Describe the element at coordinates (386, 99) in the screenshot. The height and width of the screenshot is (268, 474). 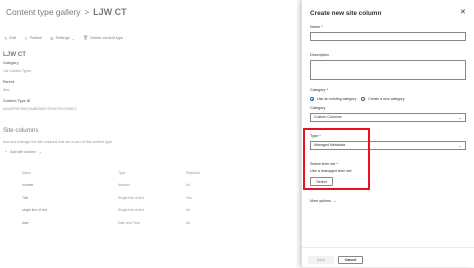
I see `radio-create-new-label: Create a new category` at that location.